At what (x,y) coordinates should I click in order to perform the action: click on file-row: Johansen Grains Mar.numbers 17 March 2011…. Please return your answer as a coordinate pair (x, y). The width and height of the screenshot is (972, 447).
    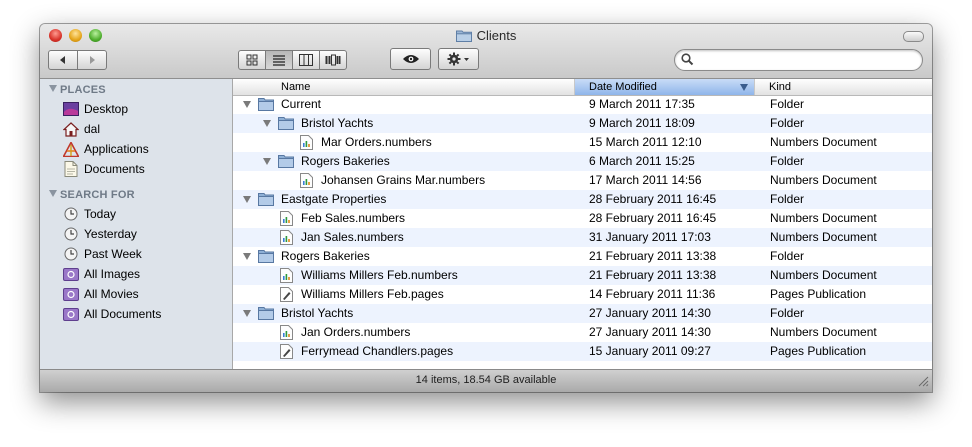
    Looking at the image, I should click on (582, 180).